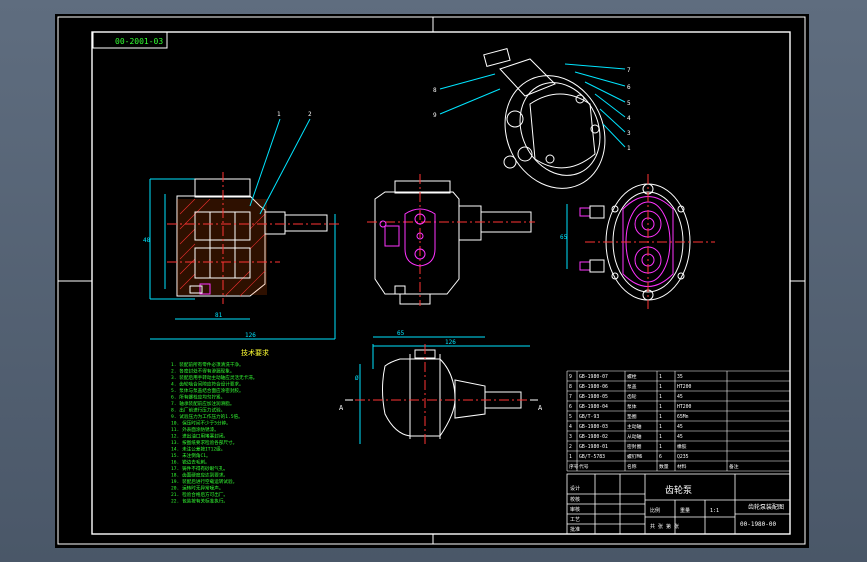 The image size is (867, 562). What do you see at coordinates (207, 384) in the screenshot?
I see `note-line: 4. 齿轮啮合间隙应符合设计要求。` at bounding box center [207, 384].